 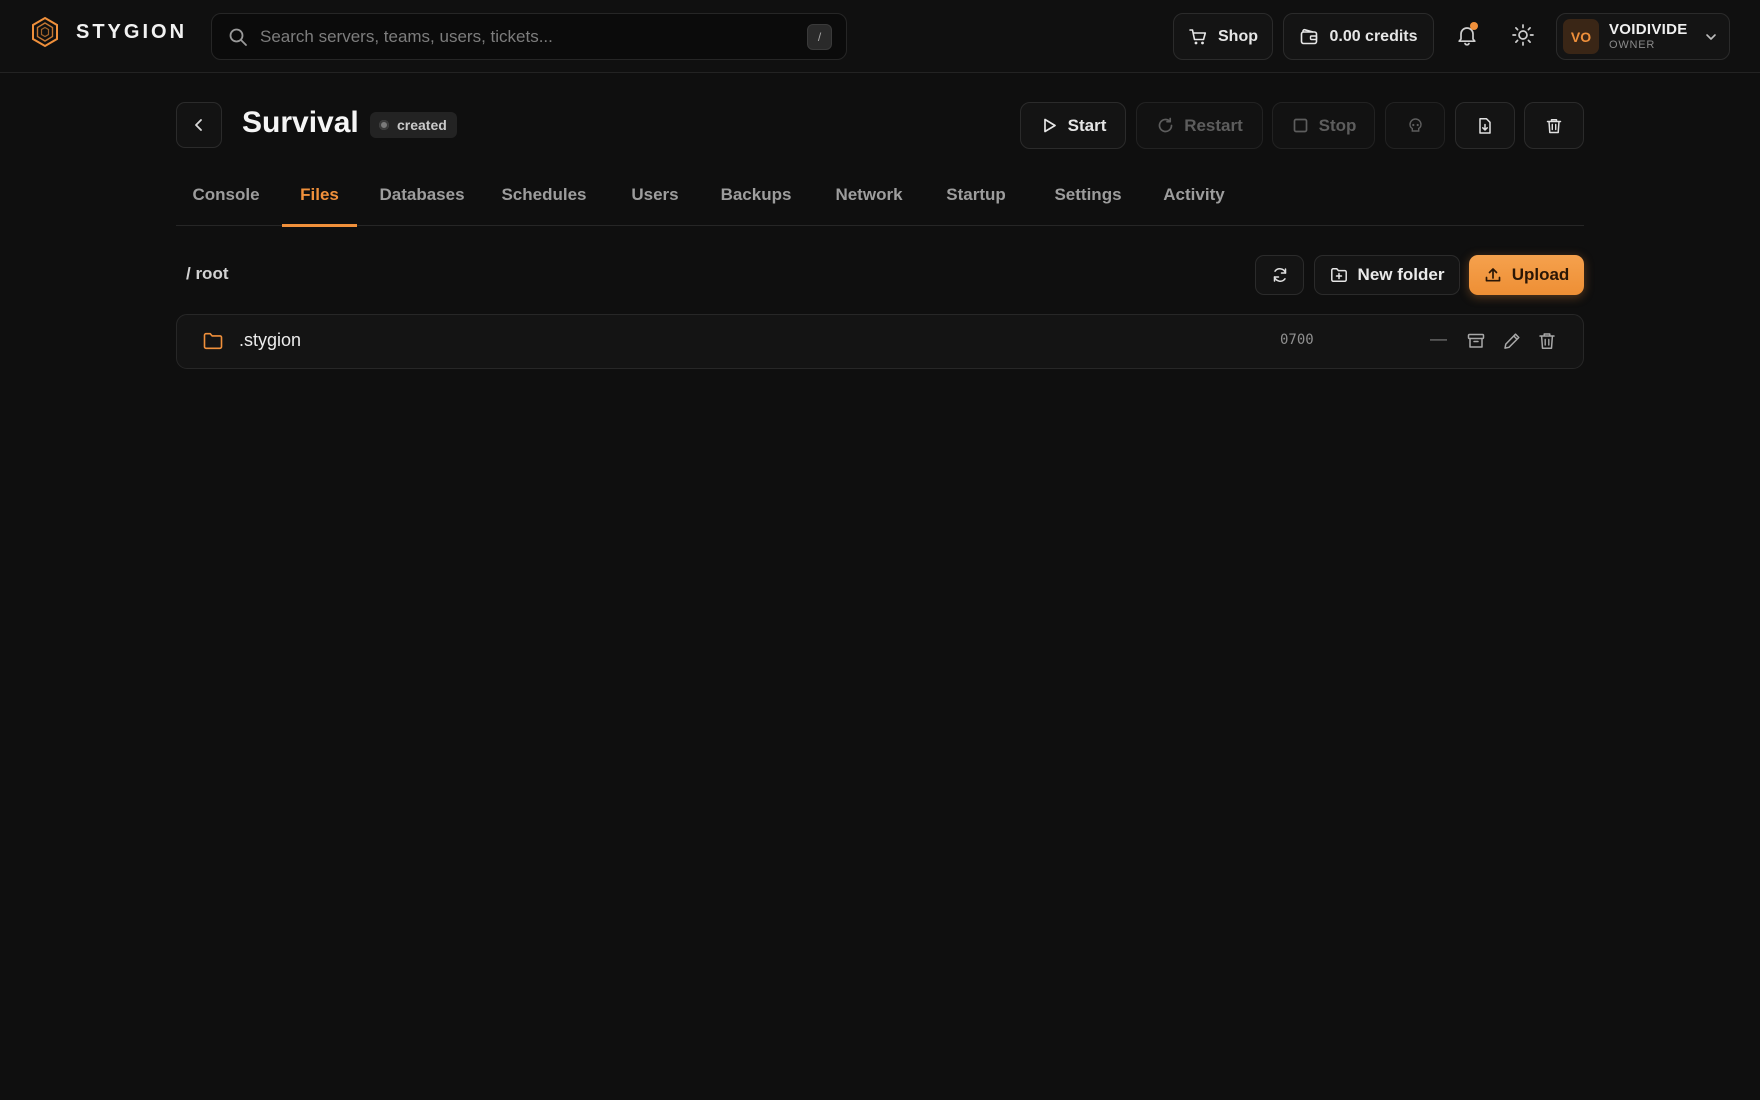 What do you see at coordinates (756, 198) in the screenshot?
I see `tab-backups: Backups` at bounding box center [756, 198].